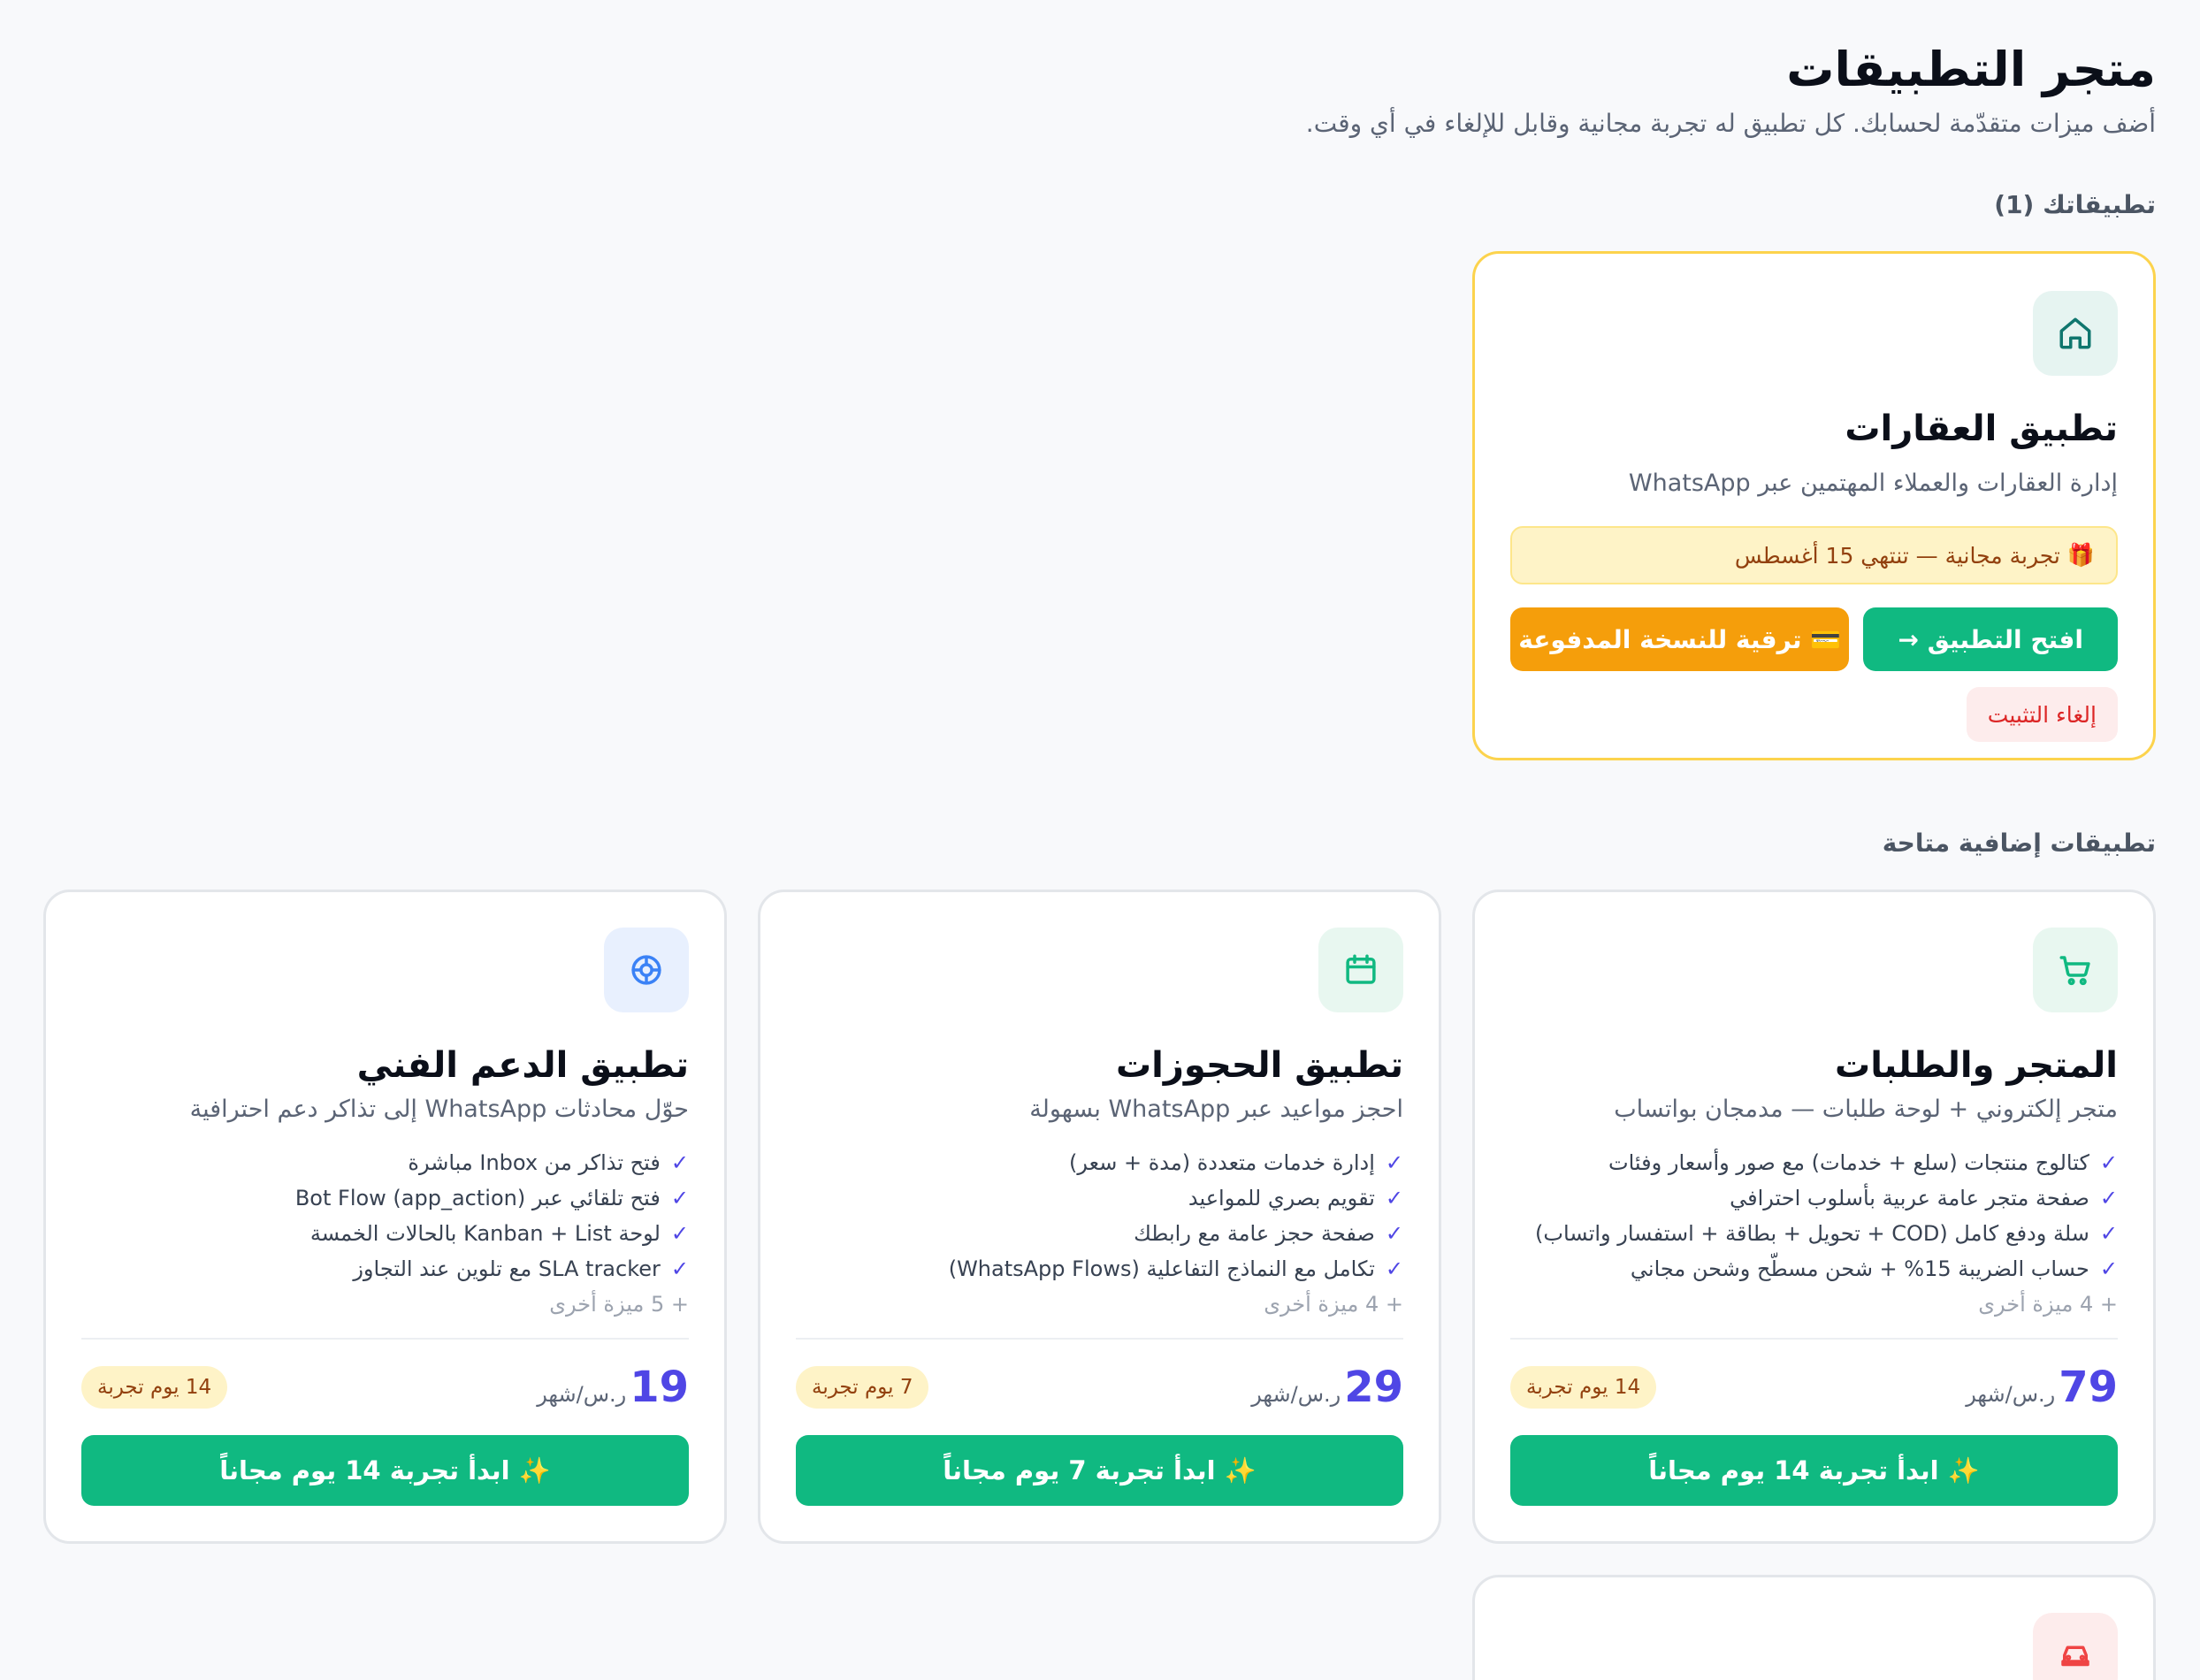 The width and height of the screenshot is (2200, 1680). I want to click on trial-badge: 7 يوم تجربة, so click(862, 1387).